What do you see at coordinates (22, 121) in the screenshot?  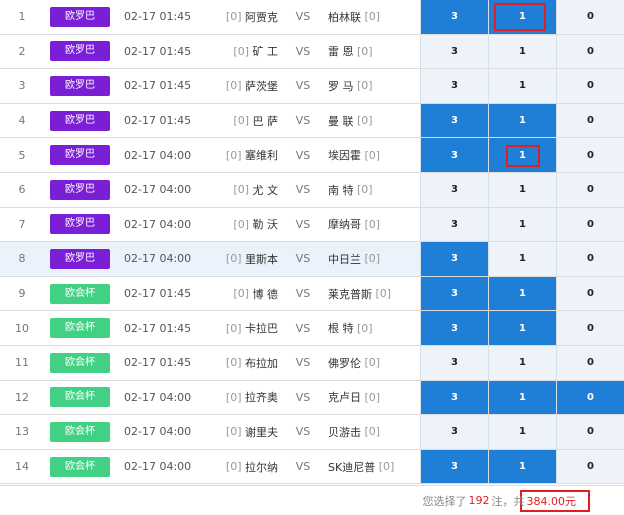 I see `match-number: 4` at bounding box center [22, 121].